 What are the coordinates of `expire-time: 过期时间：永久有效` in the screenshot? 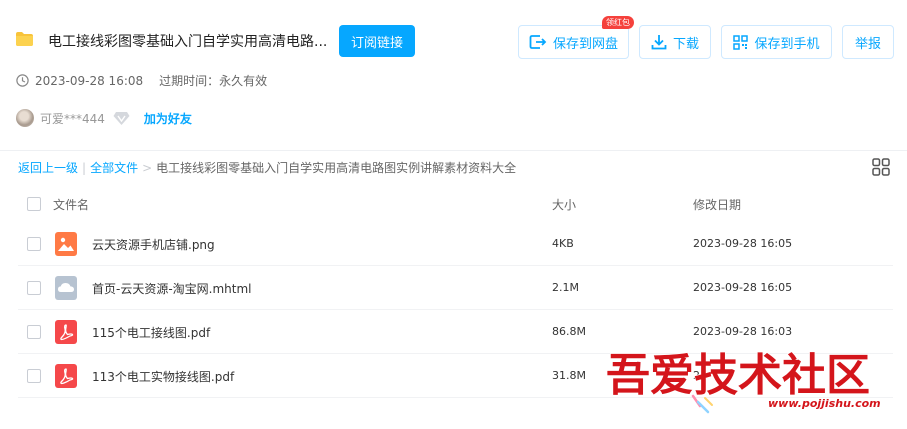 It's located at (213, 81).